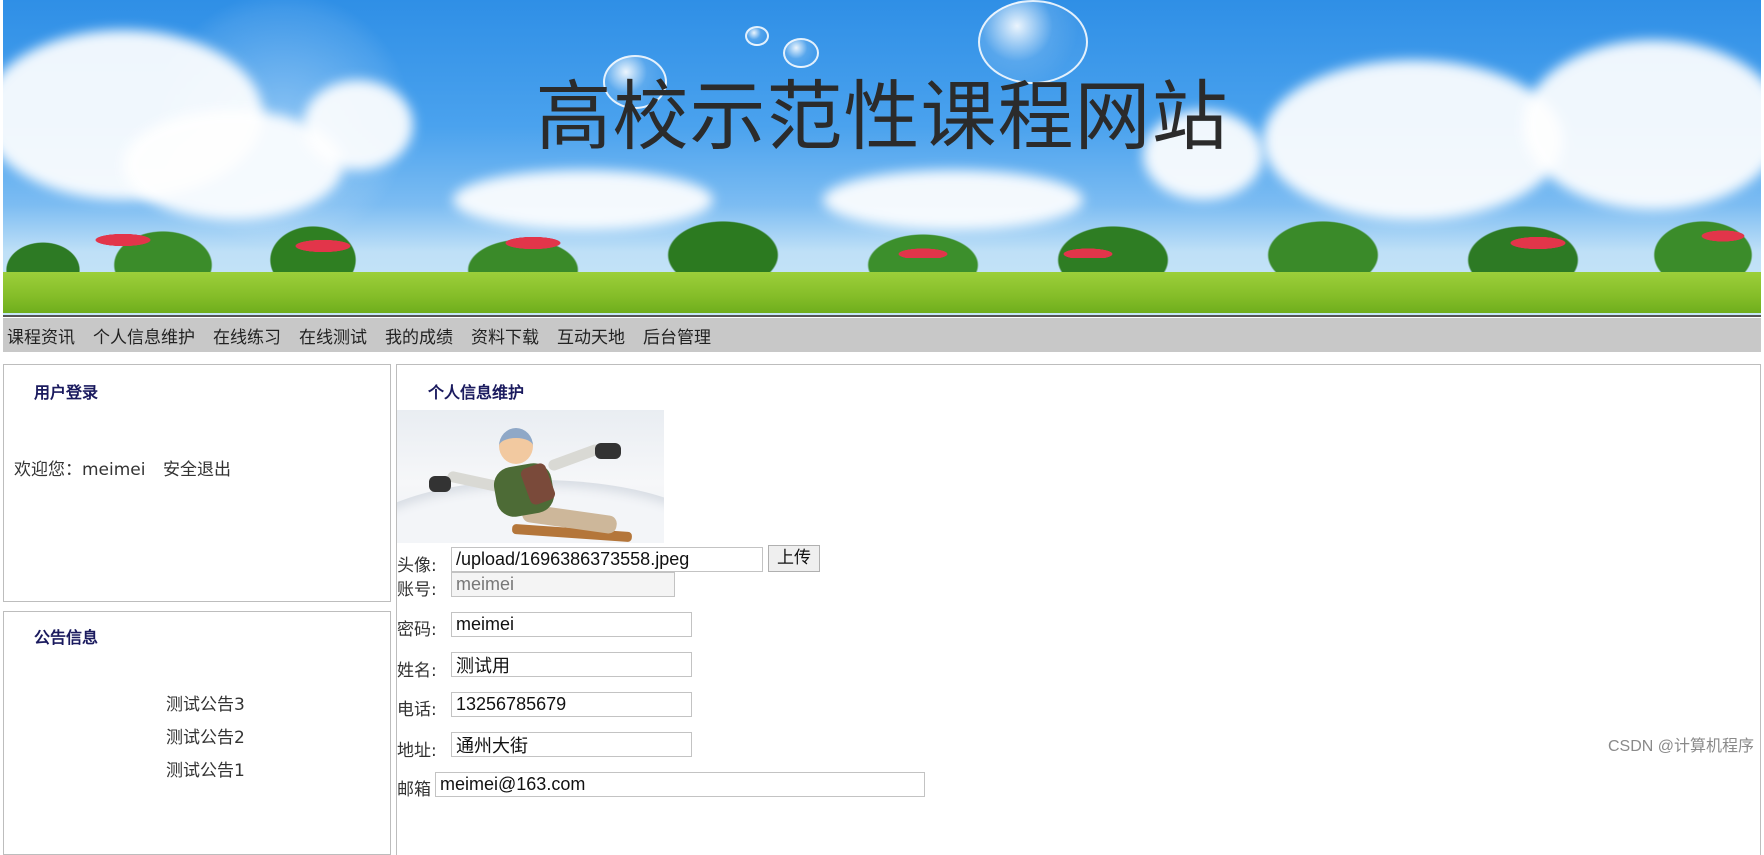  What do you see at coordinates (205, 702) in the screenshot?
I see `notice-item: 测试公告3` at bounding box center [205, 702].